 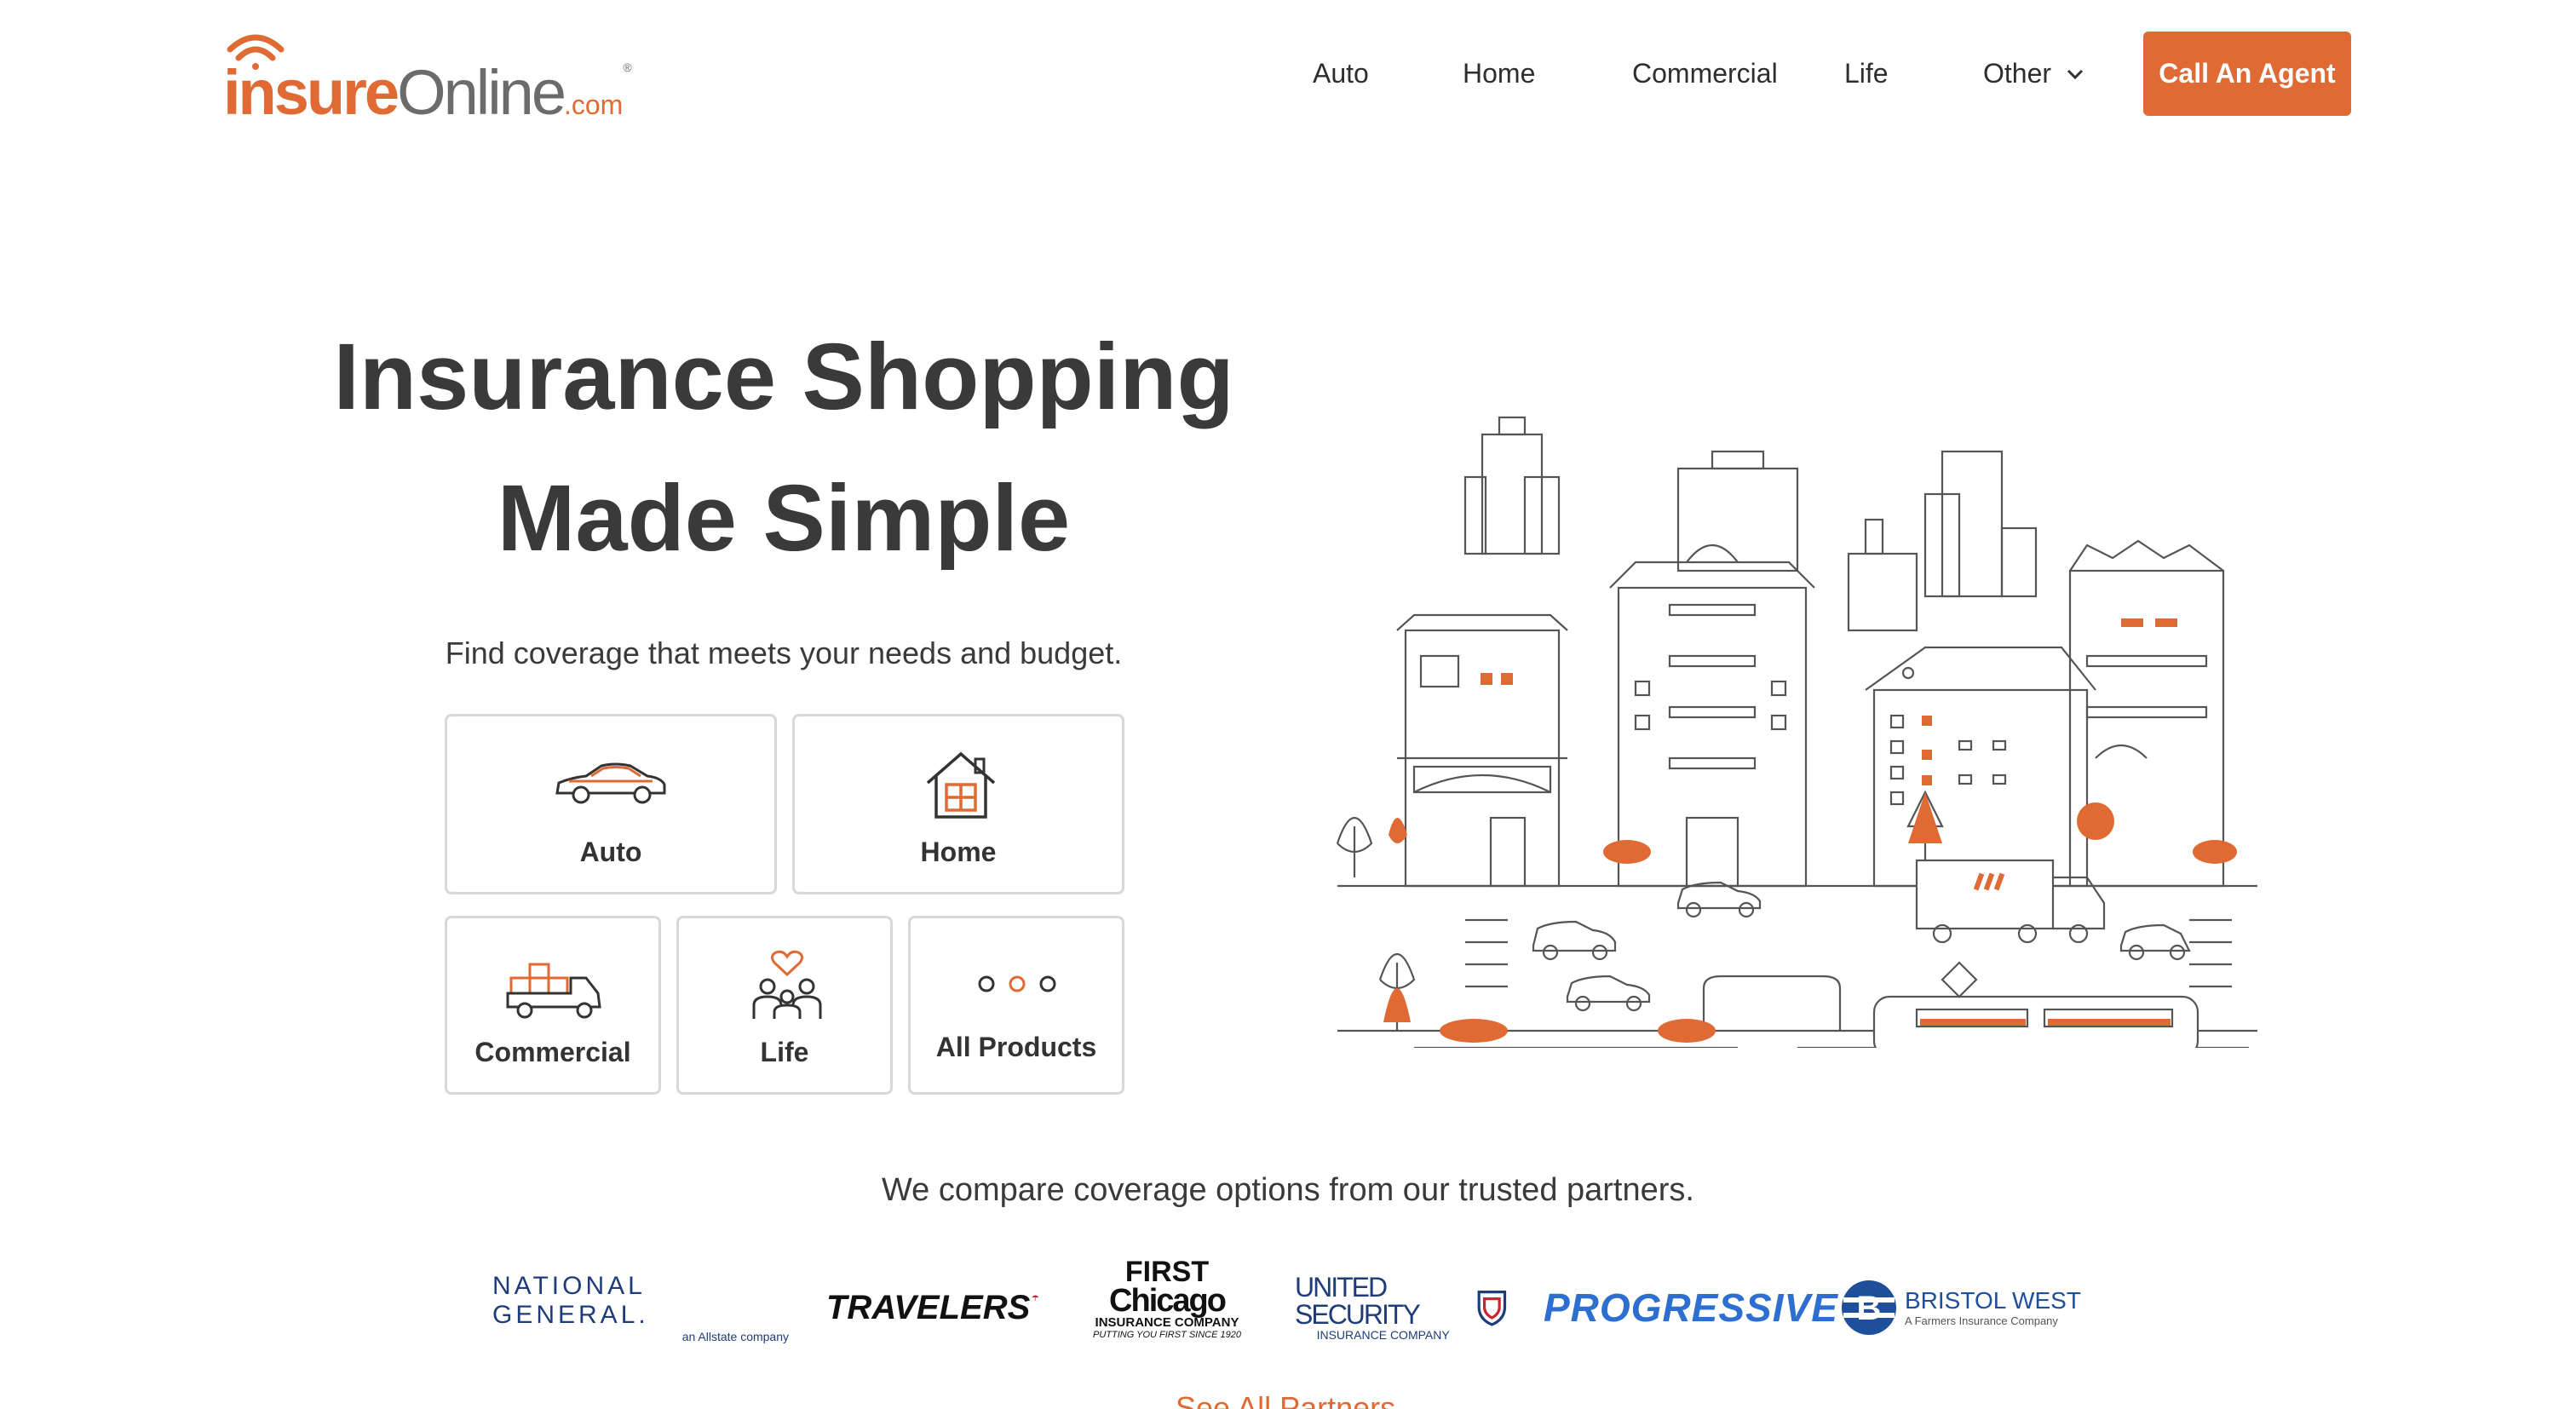 What do you see at coordinates (1705, 73) in the screenshot?
I see `nav-commercial-link: Commercial` at bounding box center [1705, 73].